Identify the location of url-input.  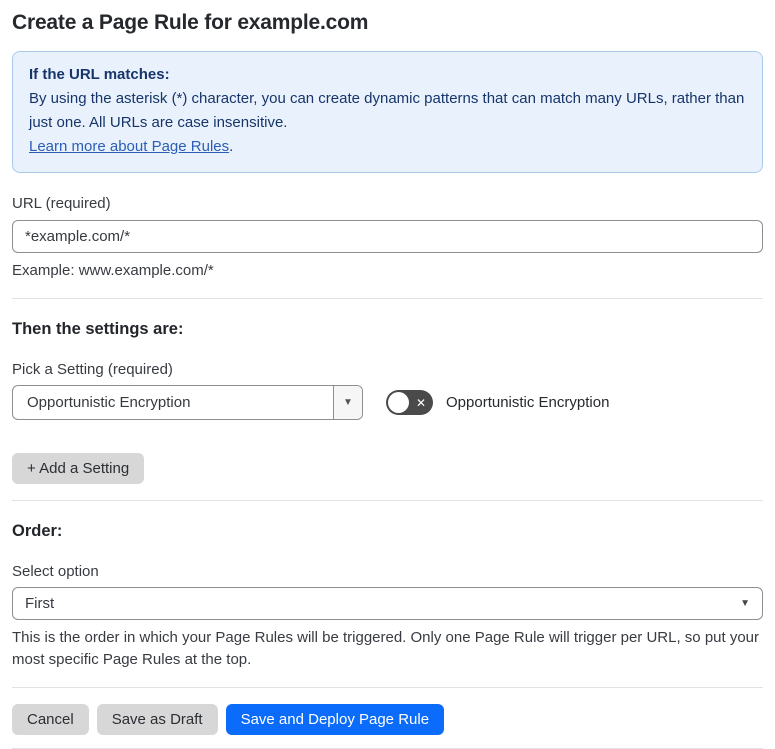
(387, 236).